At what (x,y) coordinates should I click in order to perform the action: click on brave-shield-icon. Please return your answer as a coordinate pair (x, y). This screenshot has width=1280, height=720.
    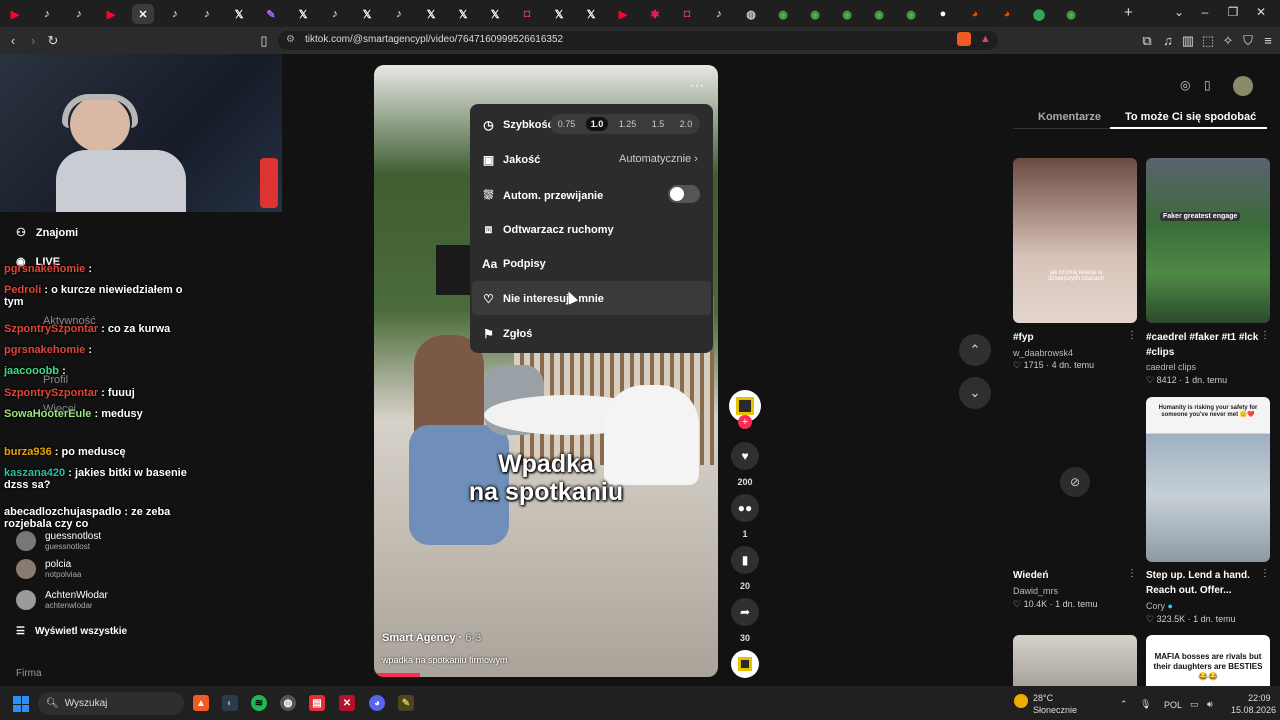
    Looking at the image, I should click on (964, 39).